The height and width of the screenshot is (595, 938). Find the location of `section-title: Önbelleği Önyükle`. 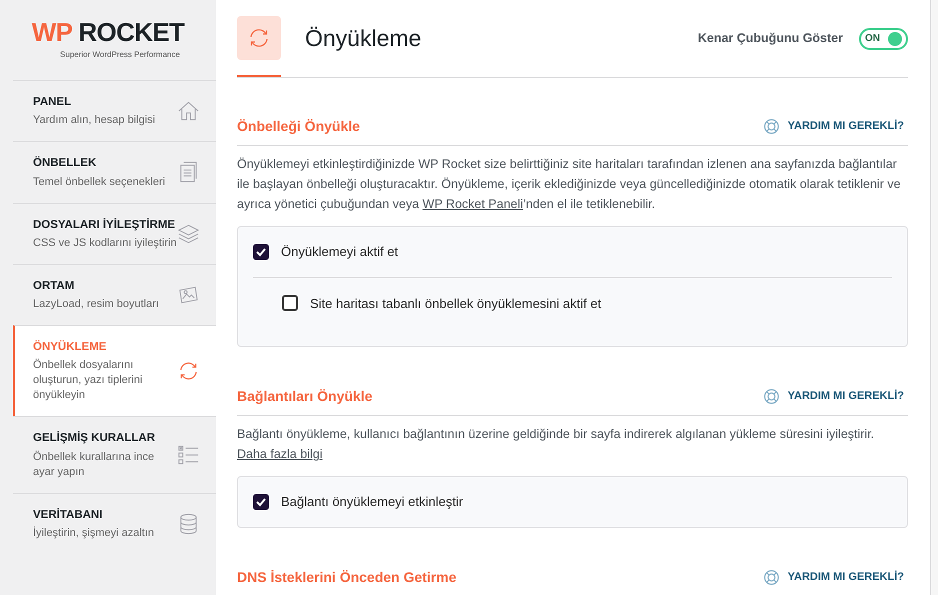

section-title: Önbelleği Önyükle is located at coordinates (298, 126).